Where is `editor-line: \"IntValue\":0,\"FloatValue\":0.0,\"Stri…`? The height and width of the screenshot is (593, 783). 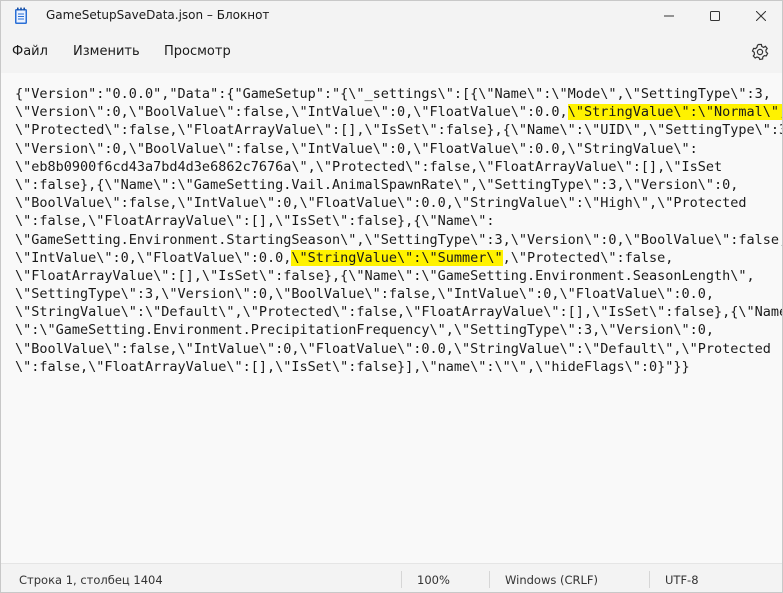 editor-line: \"IntValue\":0,\"FloatValue\":0.0,\"Stri… is located at coordinates (397, 258).